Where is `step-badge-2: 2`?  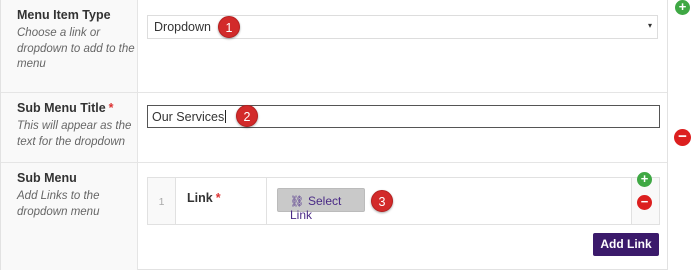 step-badge-2: 2 is located at coordinates (247, 116).